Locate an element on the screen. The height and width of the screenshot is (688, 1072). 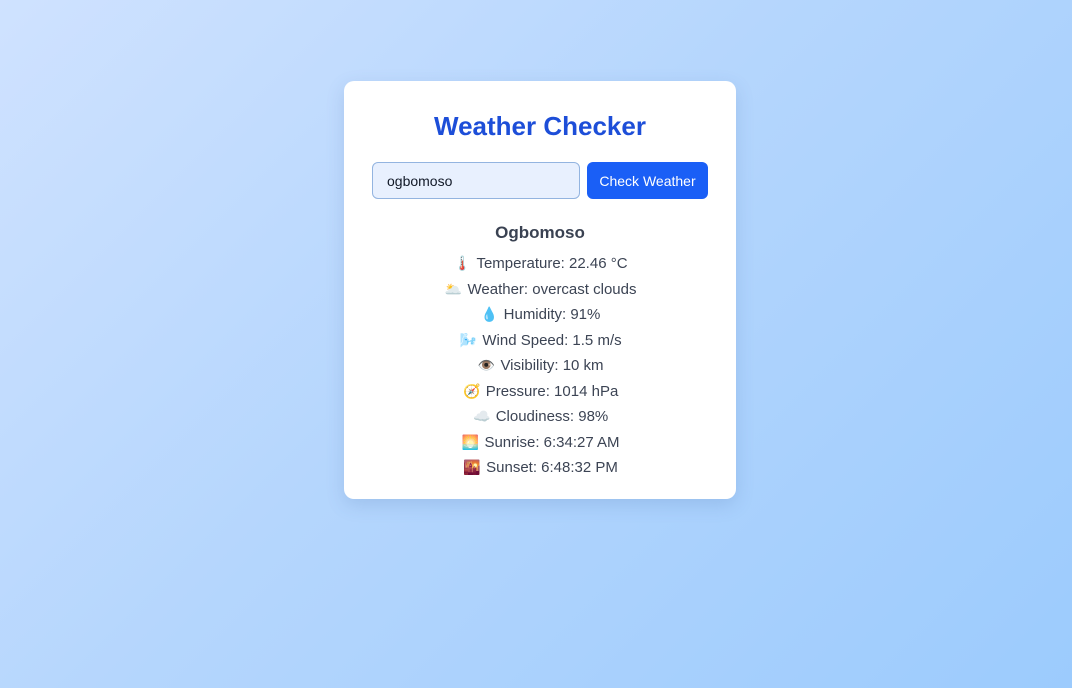
check-weather-button: Check Weather is located at coordinates (647, 180).